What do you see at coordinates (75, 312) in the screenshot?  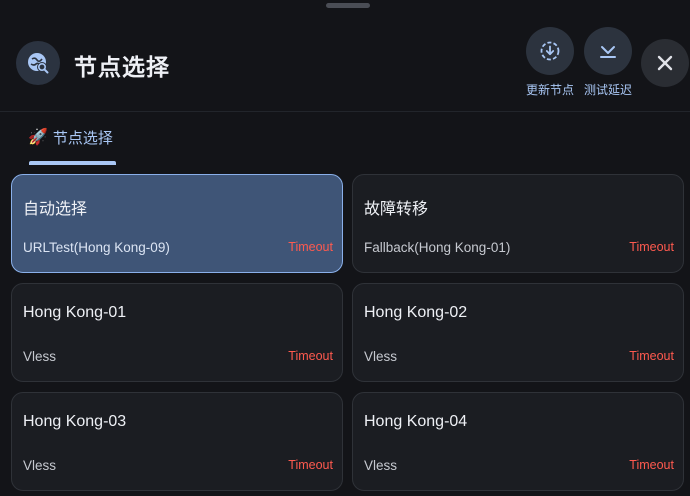 I see `node-name: Hong Kong-01` at bounding box center [75, 312].